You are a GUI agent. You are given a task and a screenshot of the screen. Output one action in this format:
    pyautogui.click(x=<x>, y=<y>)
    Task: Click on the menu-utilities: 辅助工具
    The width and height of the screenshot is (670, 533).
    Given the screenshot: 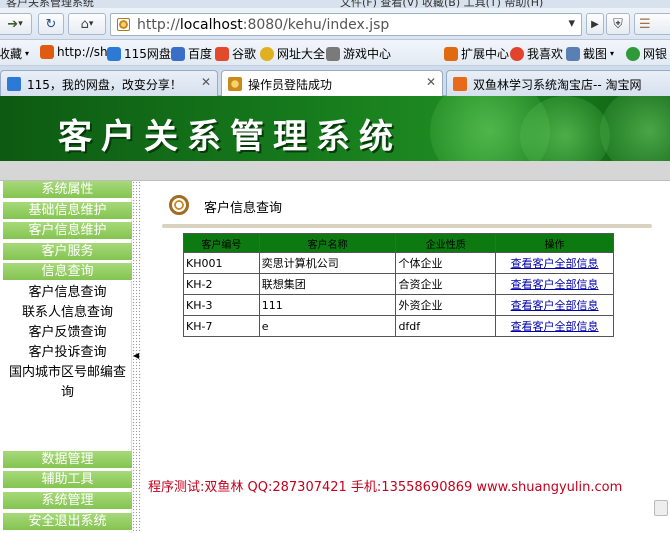 What is the action you would take?
    pyautogui.click(x=67, y=480)
    